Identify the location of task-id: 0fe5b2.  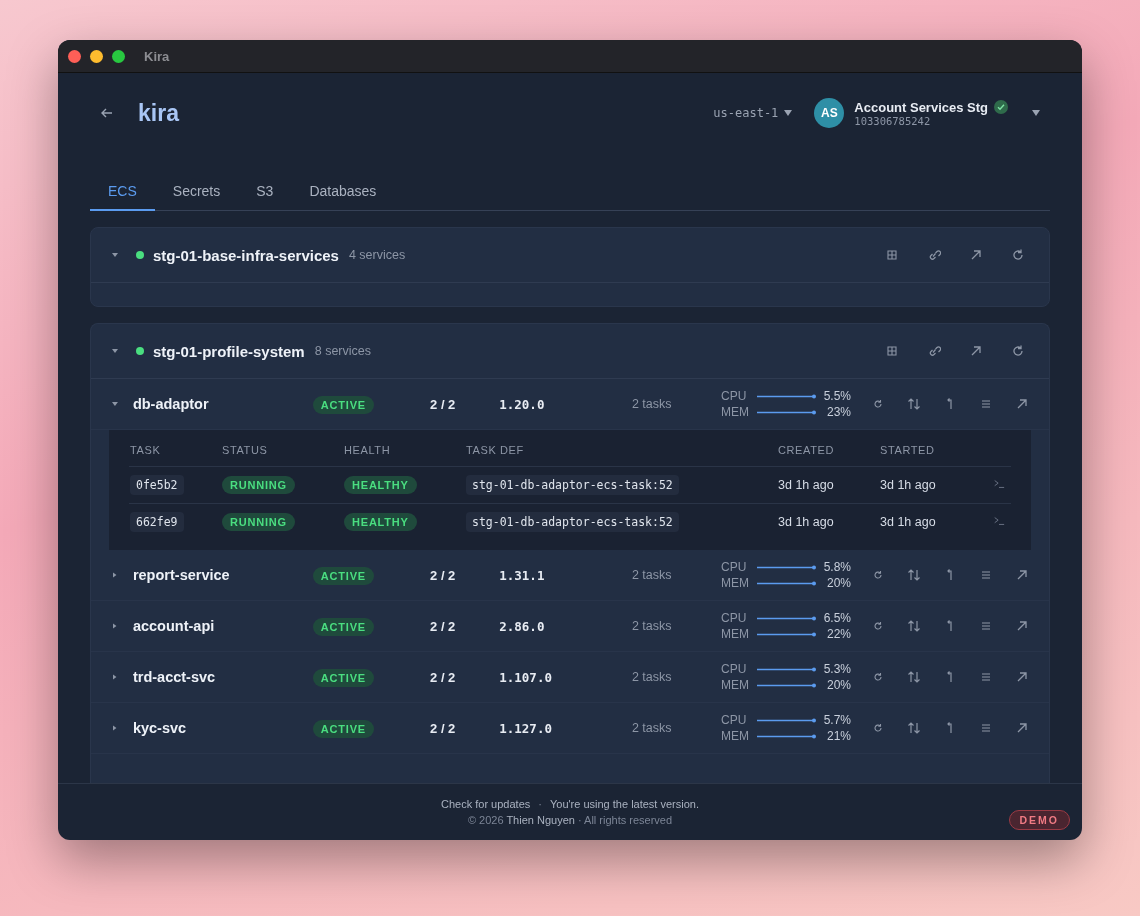
(157, 485).